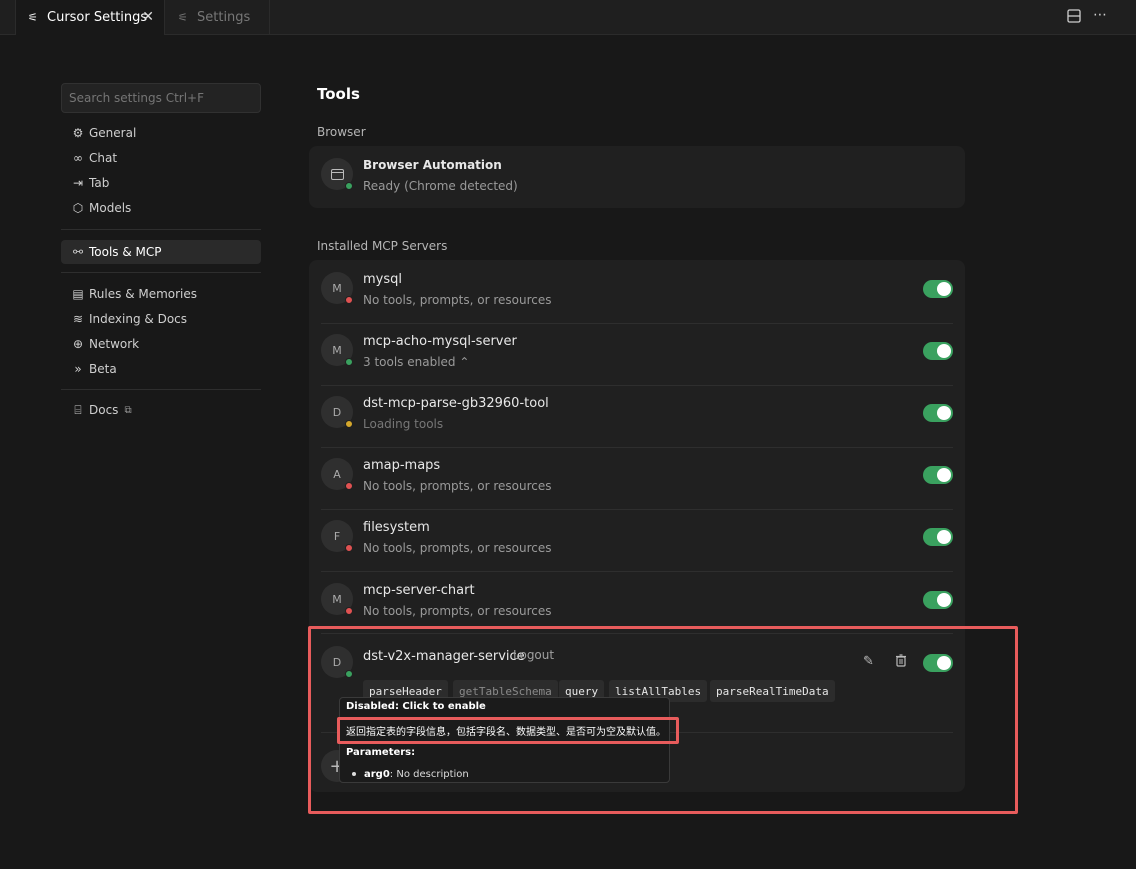  What do you see at coordinates (161, 410) in the screenshot?
I see `sidebar-item-docs: ⌸ Docs ⧉` at bounding box center [161, 410].